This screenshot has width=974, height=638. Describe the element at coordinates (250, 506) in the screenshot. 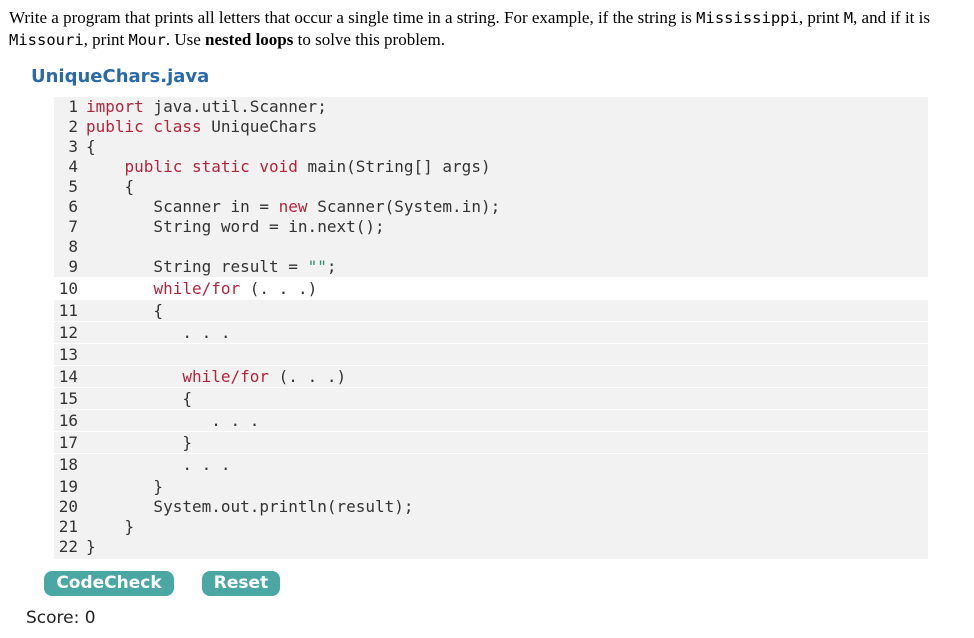

I see `code-text: System.out.println(result);` at that location.